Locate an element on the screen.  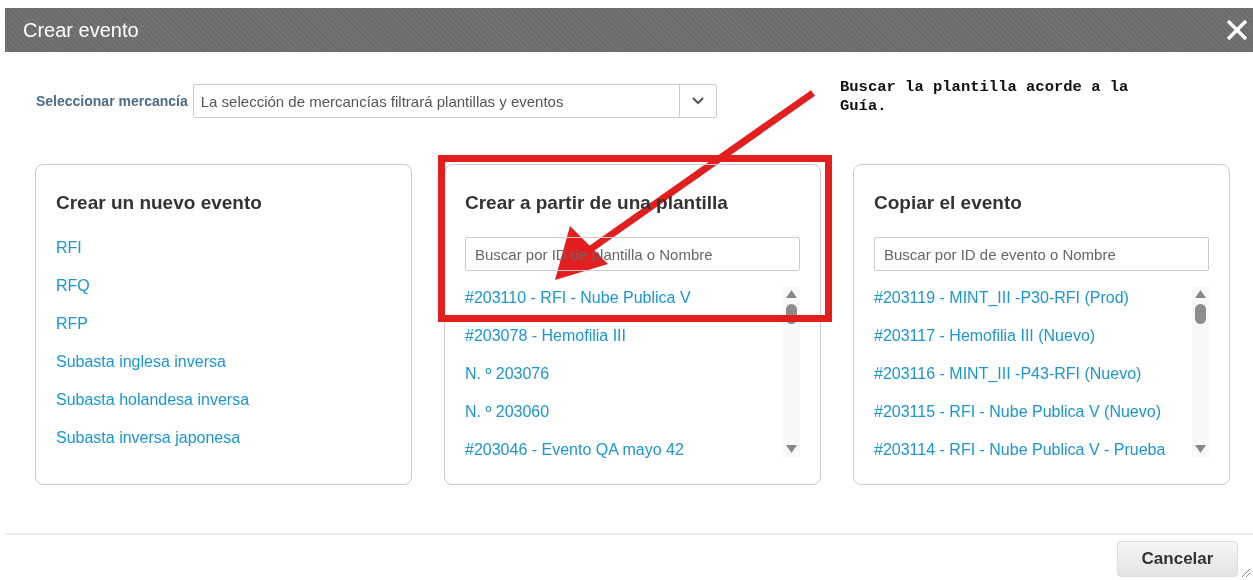
close-icon is located at coordinates (1237, 30).